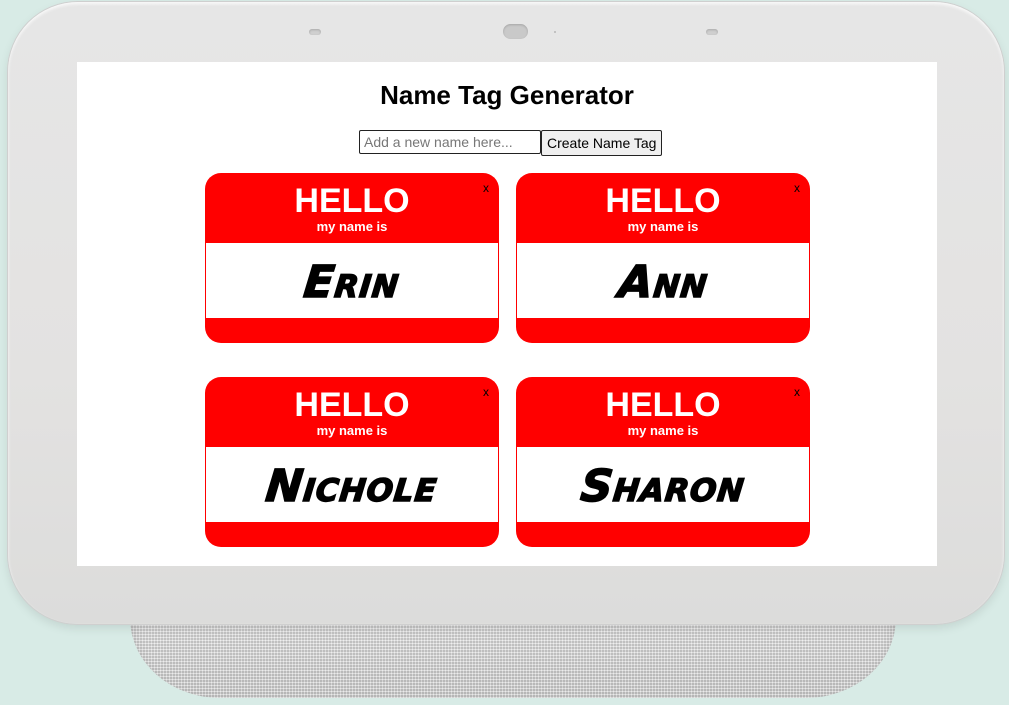  I want to click on name-tag-form: Create Name Tag, so click(511, 143).